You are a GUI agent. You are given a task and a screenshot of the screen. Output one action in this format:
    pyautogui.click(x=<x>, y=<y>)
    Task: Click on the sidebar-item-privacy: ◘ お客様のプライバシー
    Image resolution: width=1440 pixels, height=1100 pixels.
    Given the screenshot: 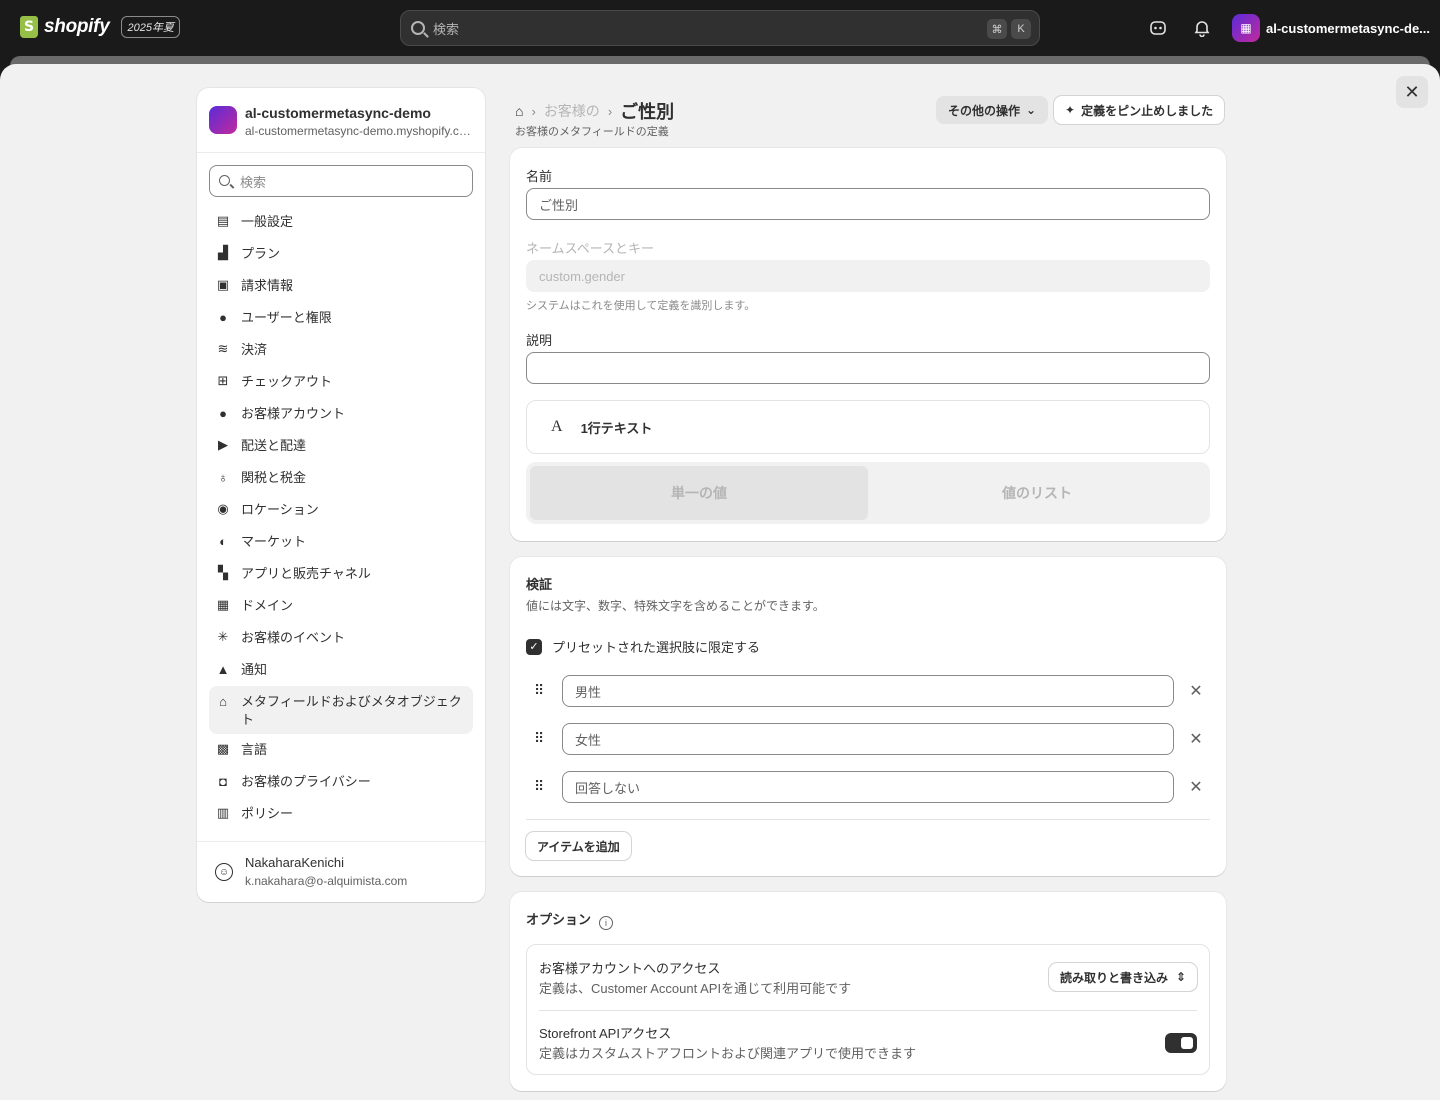 What is the action you would take?
    pyautogui.click(x=341, y=782)
    